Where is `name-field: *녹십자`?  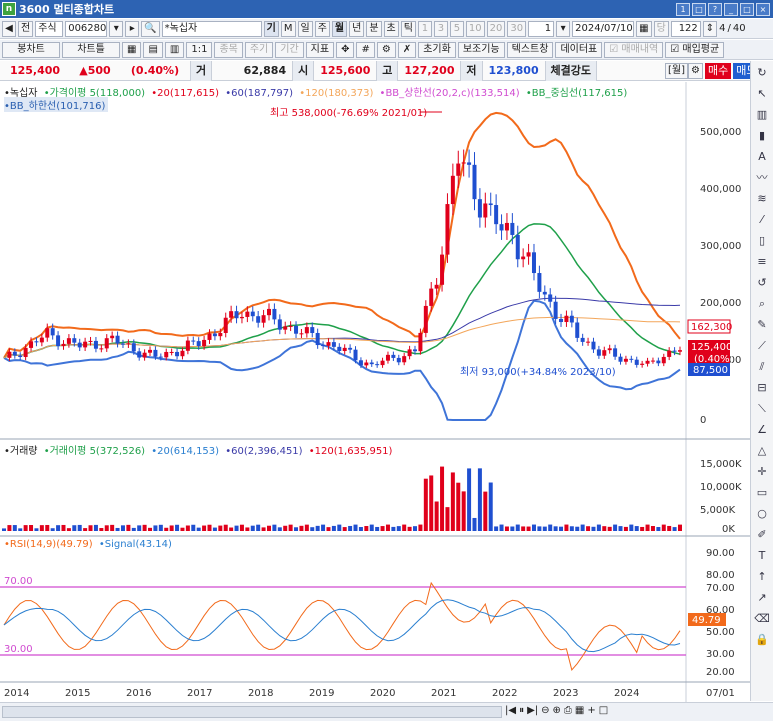
name-field: *녹십자 is located at coordinates (211, 28).